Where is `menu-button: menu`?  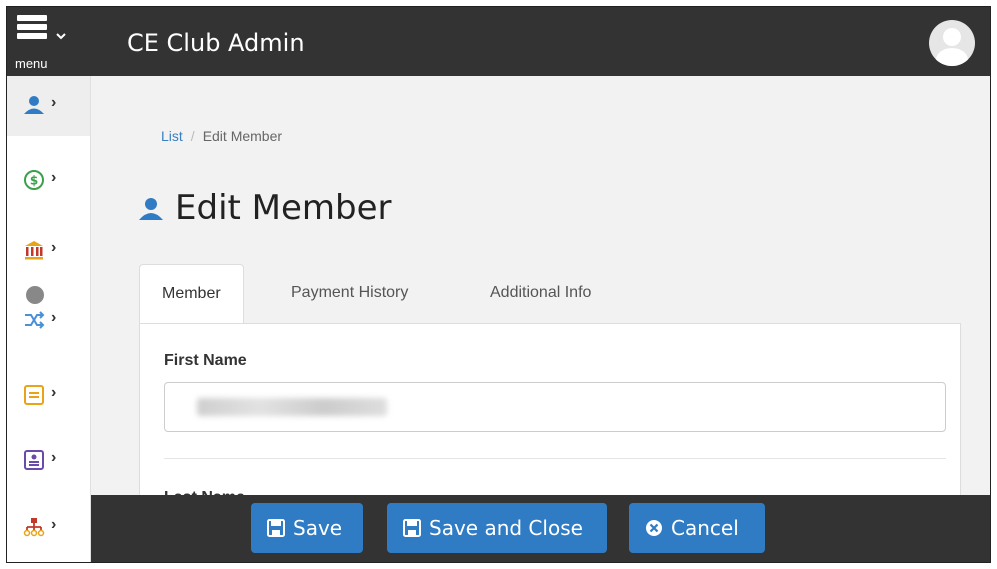 menu-button: menu is located at coordinates (46, 42).